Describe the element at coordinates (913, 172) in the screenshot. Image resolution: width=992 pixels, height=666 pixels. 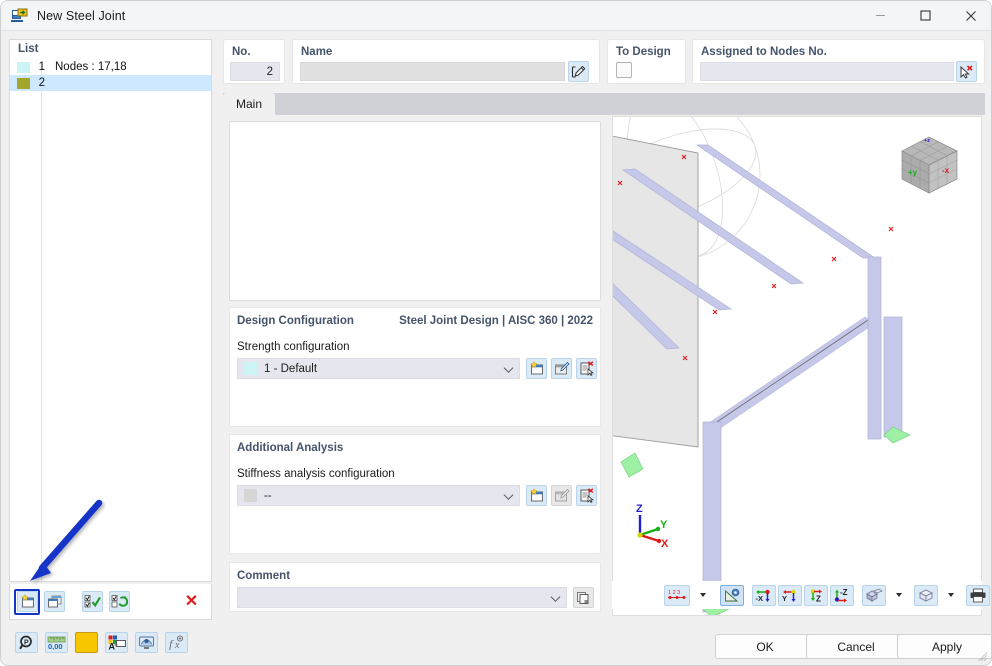
I see `svg-text: +y` at that location.